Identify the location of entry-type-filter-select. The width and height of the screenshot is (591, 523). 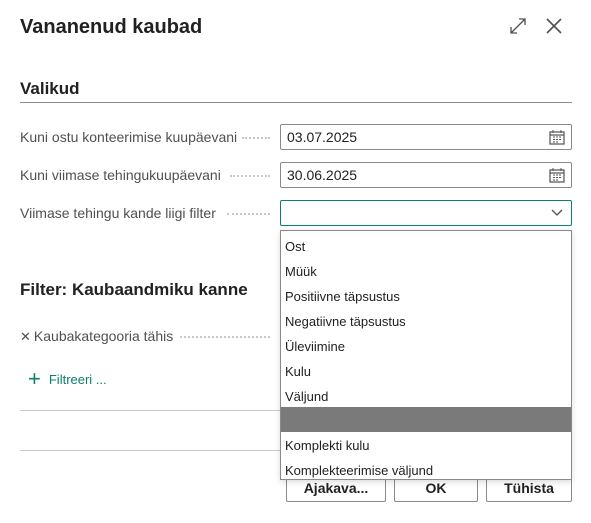
(426, 213).